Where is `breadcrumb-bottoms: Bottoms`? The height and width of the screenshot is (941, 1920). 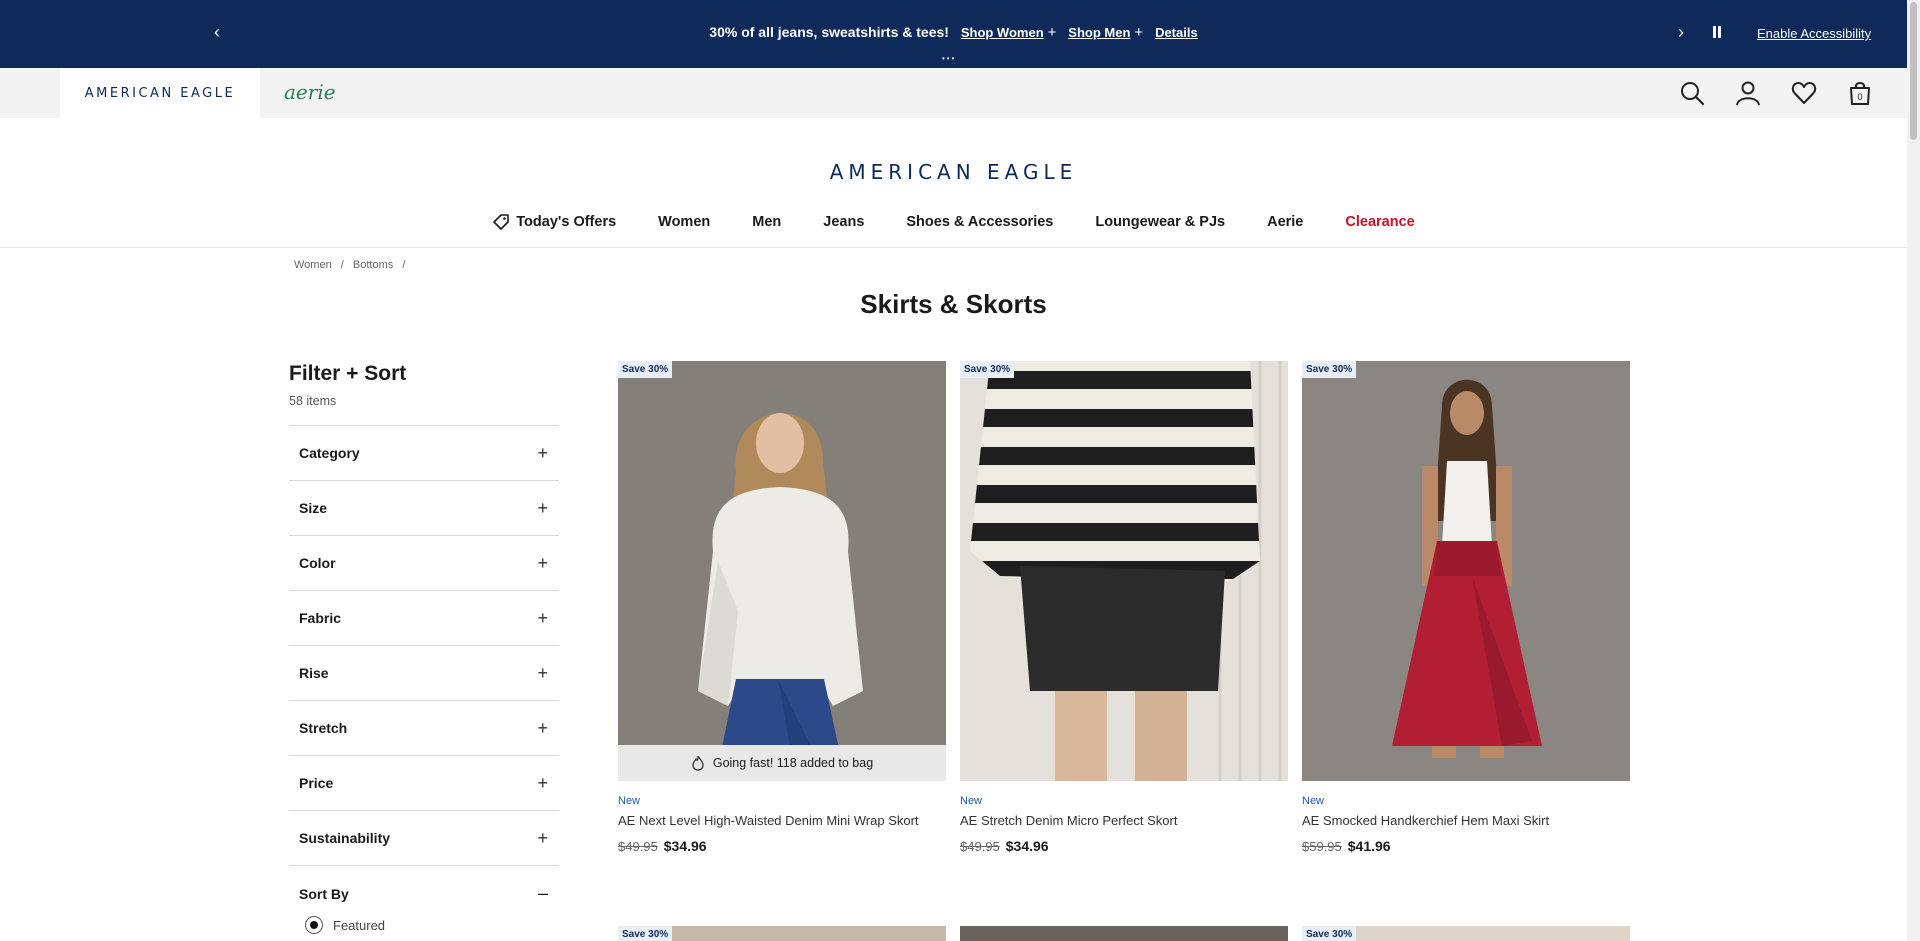
breadcrumb-bottoms: Bottoms is located at coordinates (373, 265).